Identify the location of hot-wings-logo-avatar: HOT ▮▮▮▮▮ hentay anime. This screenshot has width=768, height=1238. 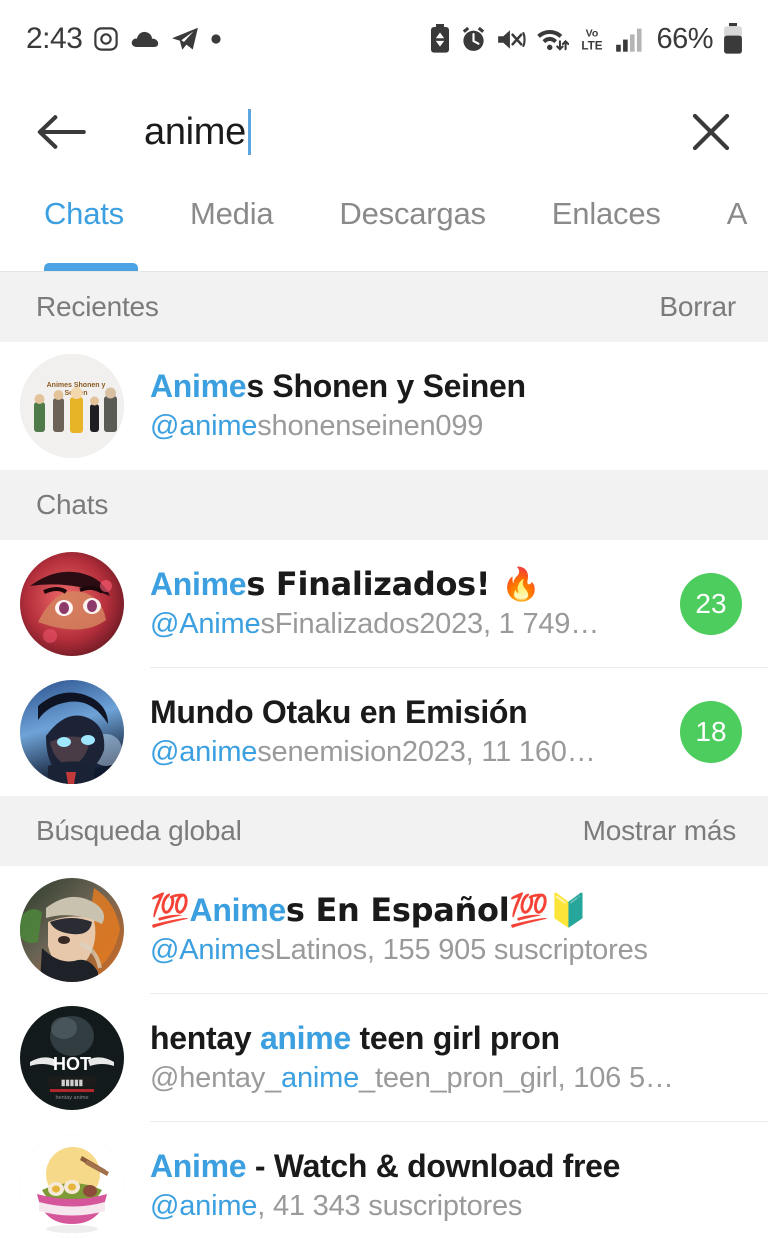
(72, 1058).